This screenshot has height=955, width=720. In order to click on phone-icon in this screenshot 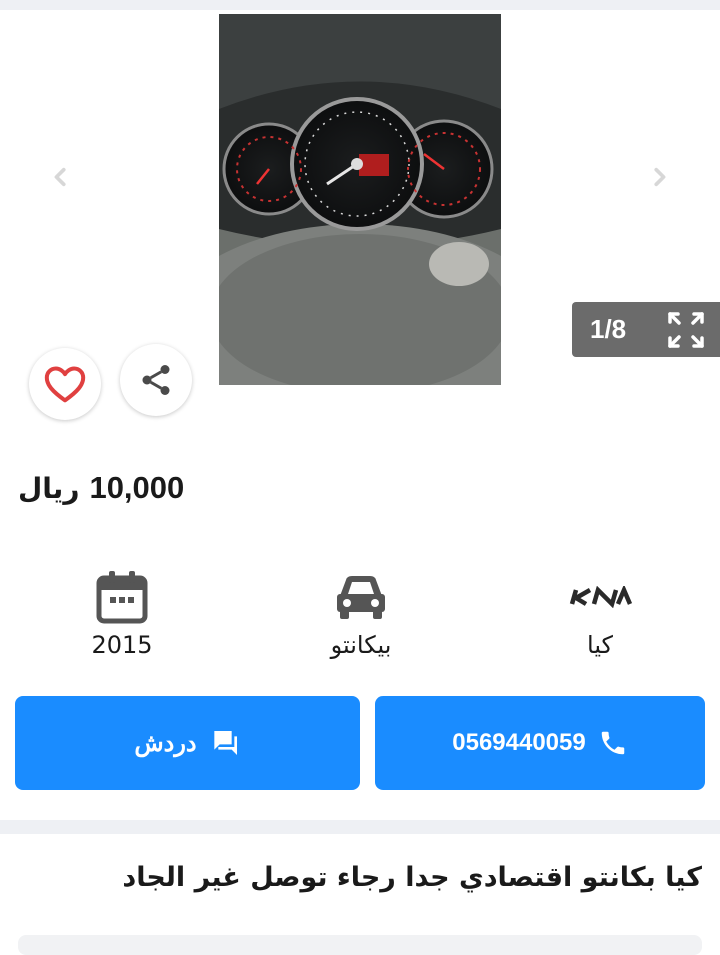, I will do `click(612, 743)`.